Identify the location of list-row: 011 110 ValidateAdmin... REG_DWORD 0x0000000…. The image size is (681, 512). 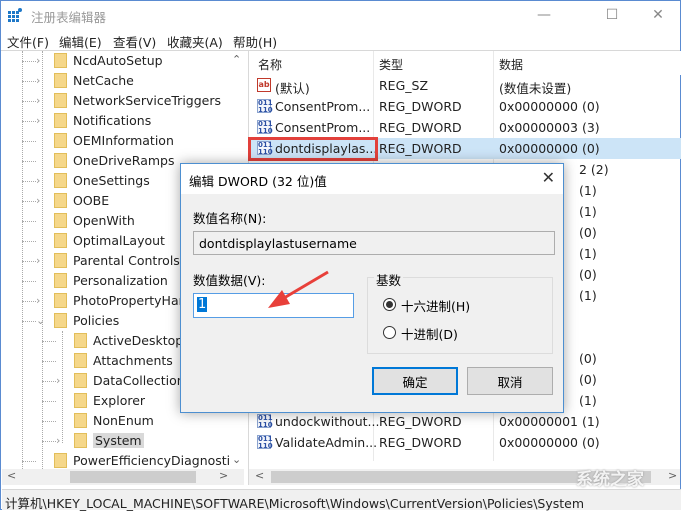
(465, 442).